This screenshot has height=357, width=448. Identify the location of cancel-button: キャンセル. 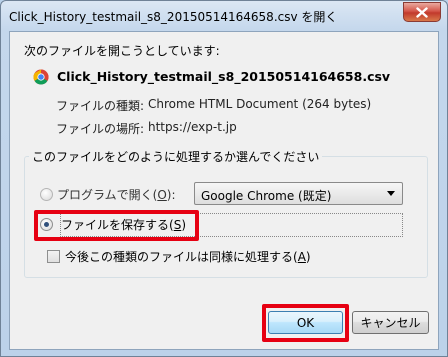
(390, 322).